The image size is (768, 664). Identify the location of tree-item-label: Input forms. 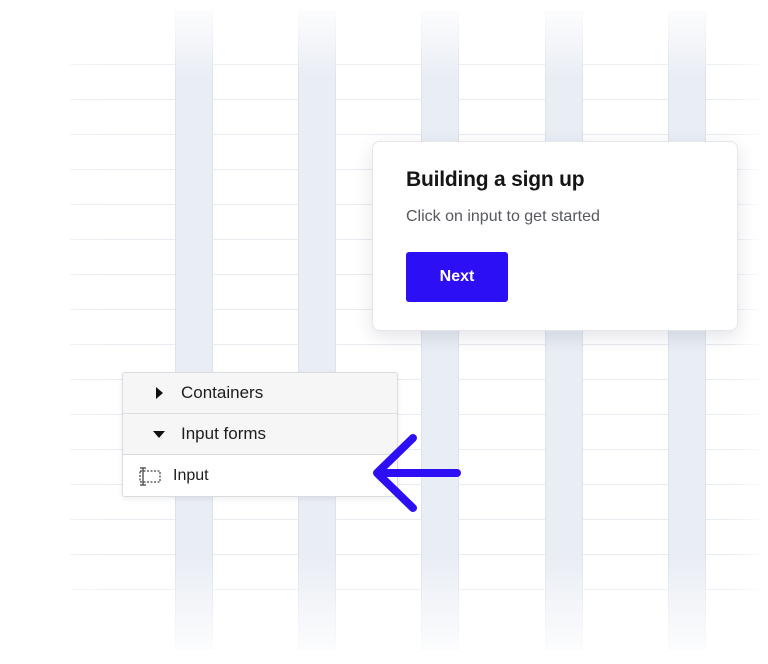
(224, 433).